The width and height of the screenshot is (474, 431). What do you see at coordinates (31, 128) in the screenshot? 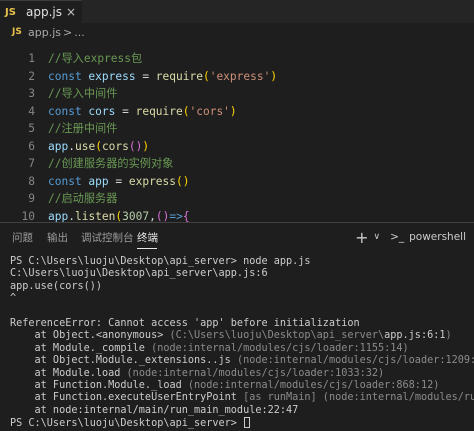
I see `line-number: 5` at bounding box center [31, 128].